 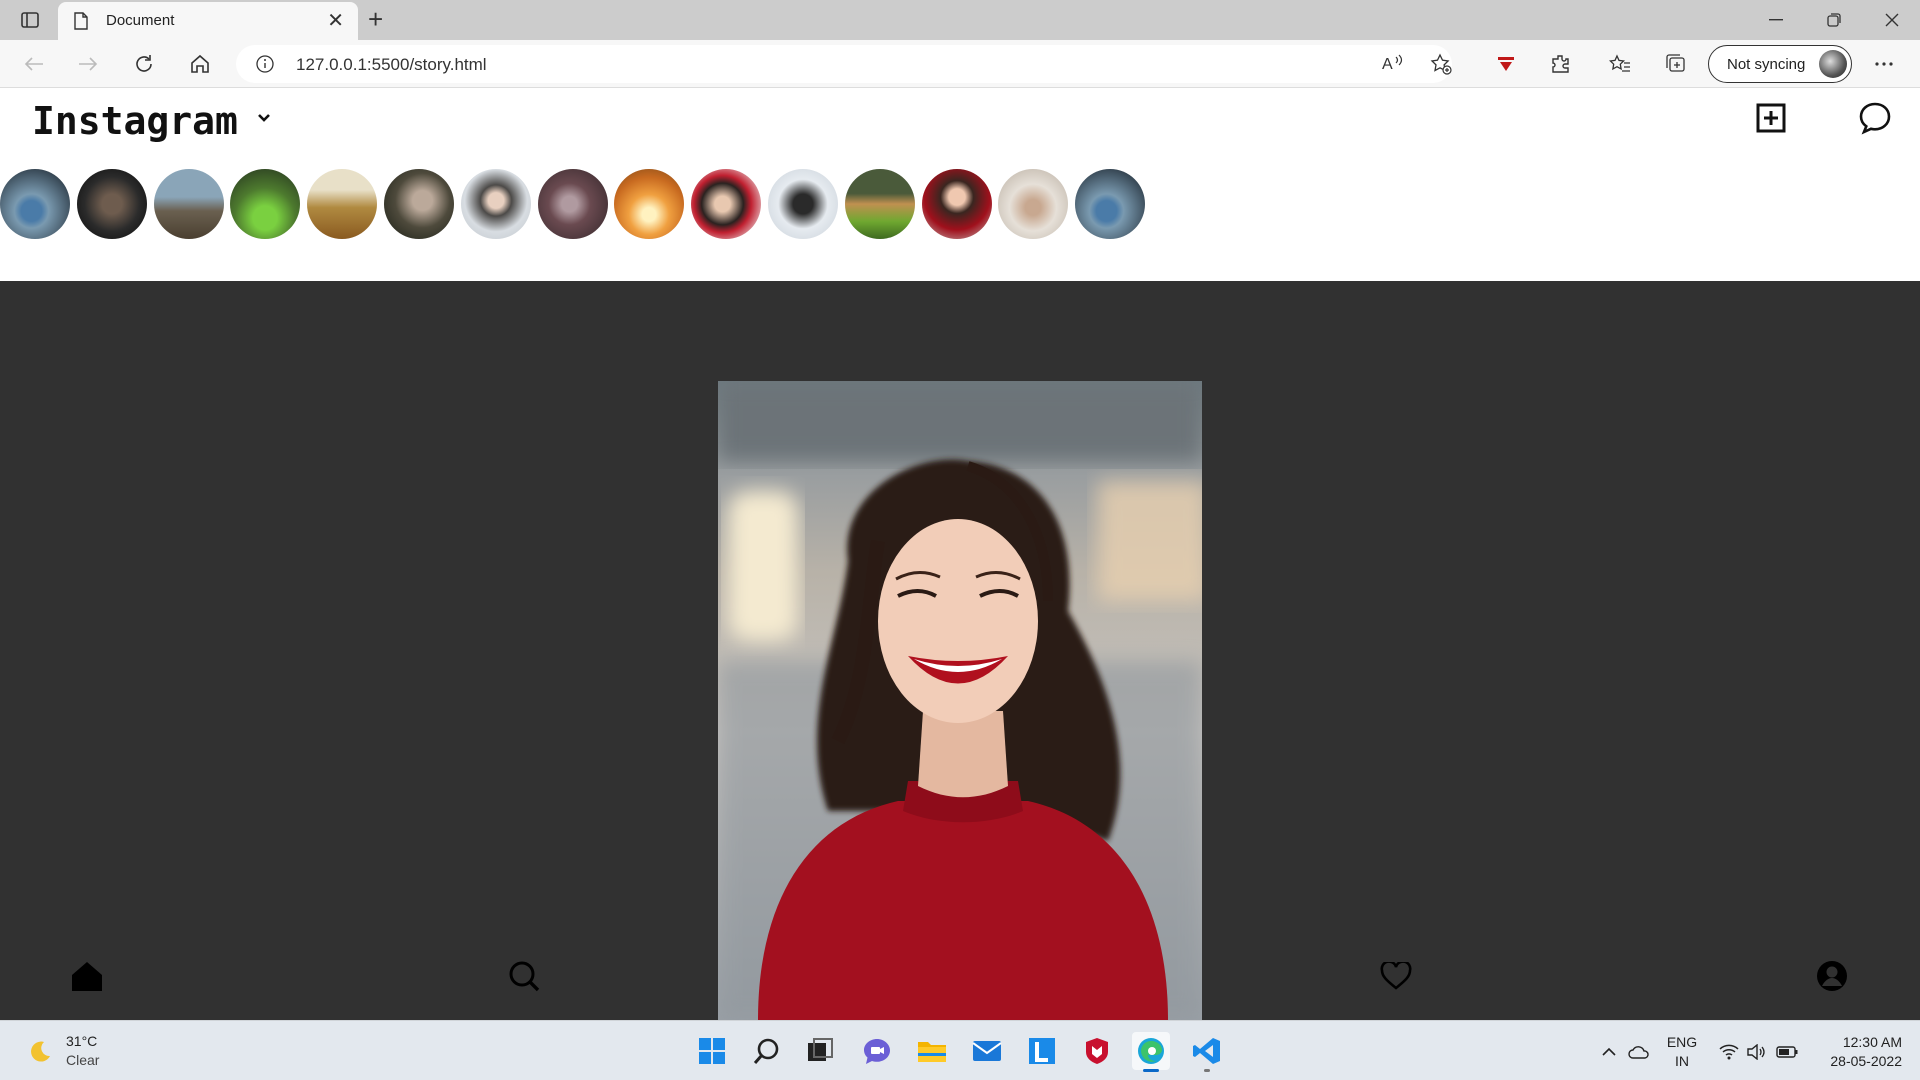 What do you see at coordinates (1441, 66) in the screenshot?
I see `add-favorite-icon` at bounding box center [1441, 66].